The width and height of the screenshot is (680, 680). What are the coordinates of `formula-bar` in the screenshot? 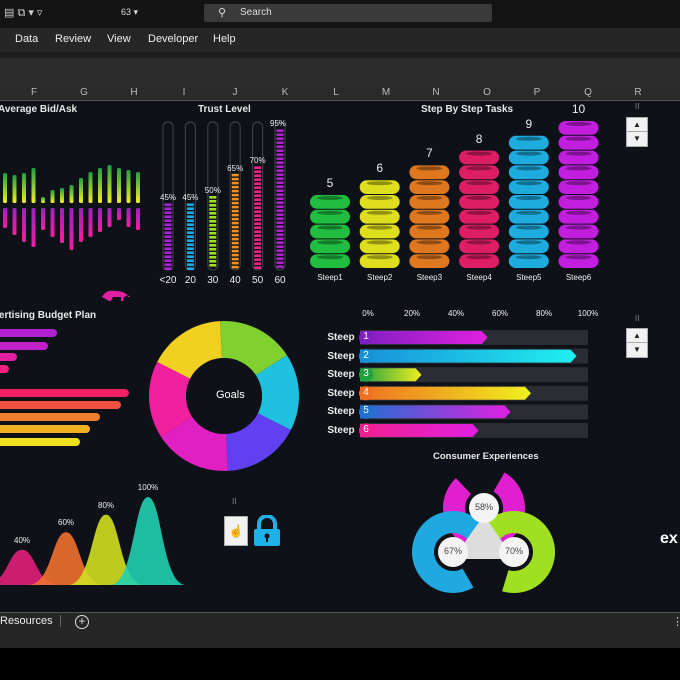 It's located at (340, 69).